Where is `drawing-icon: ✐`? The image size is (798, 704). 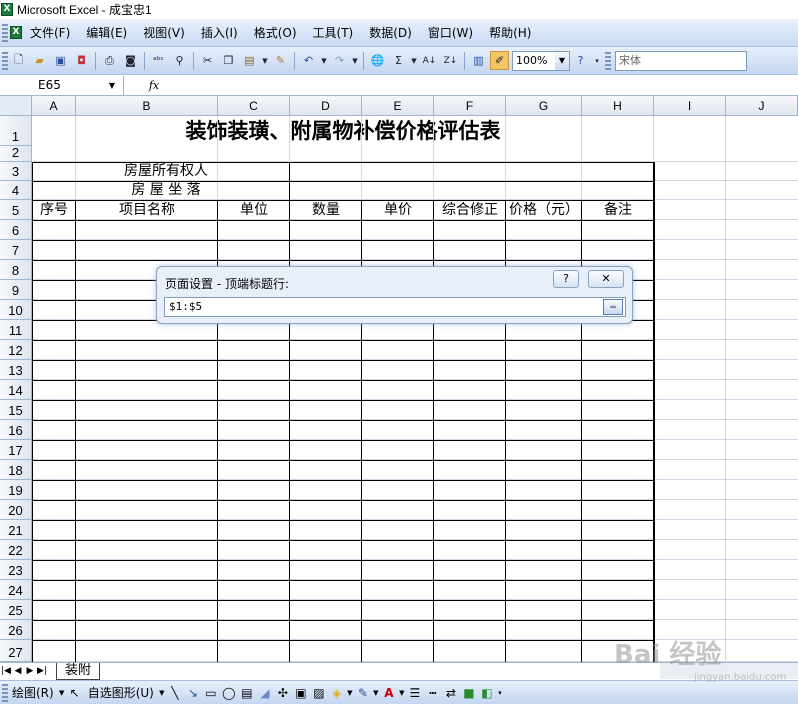
drawing-icon: ✐ is located at coordinates (499, 60).